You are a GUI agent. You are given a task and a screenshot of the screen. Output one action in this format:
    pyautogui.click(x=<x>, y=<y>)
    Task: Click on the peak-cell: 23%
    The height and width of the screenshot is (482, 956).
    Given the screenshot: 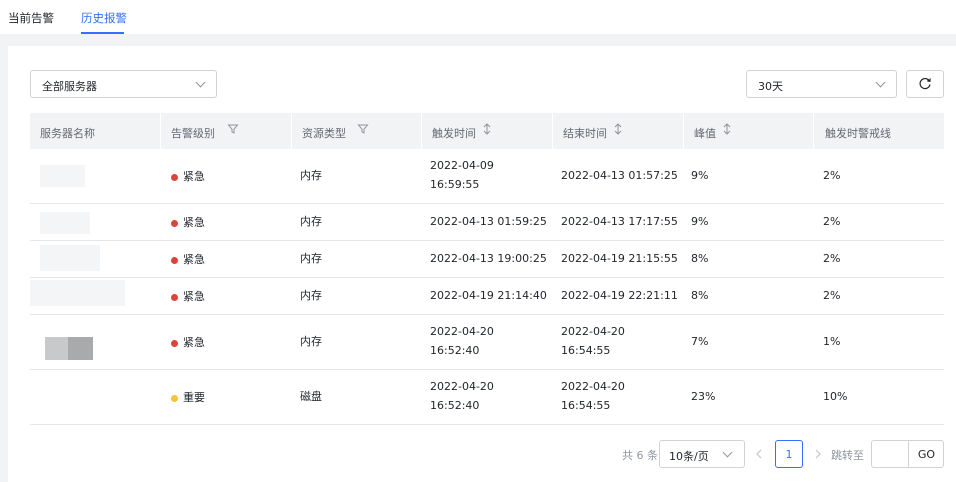 What is the action you would take?
    pyautogui.click(x=703, y=396)
    